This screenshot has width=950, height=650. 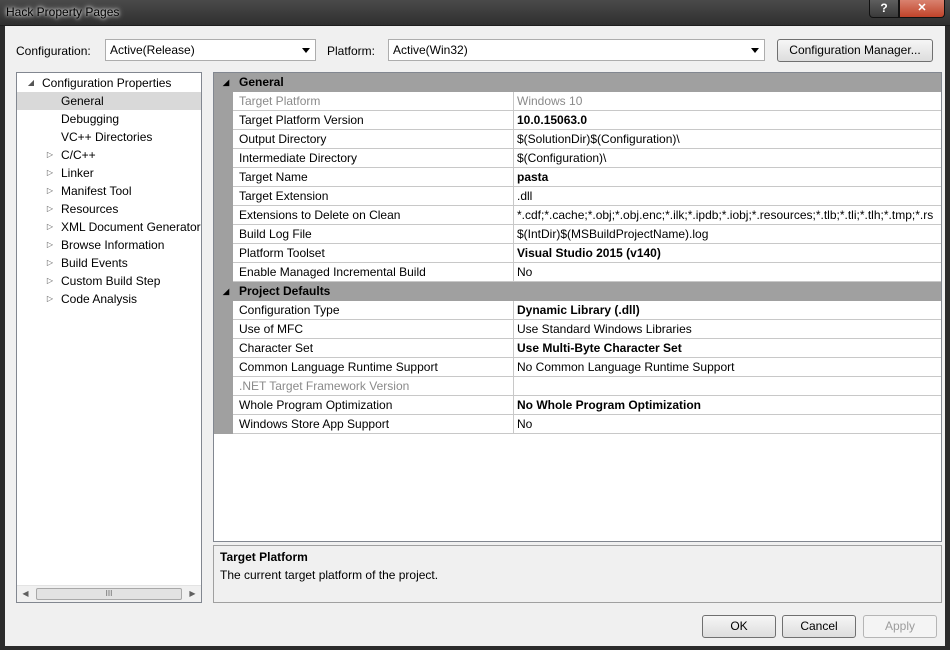 What do you see at coordinates (109, 101) in the screenshot?
I see `tree-item-general: General` at bounding box center [109, 101].